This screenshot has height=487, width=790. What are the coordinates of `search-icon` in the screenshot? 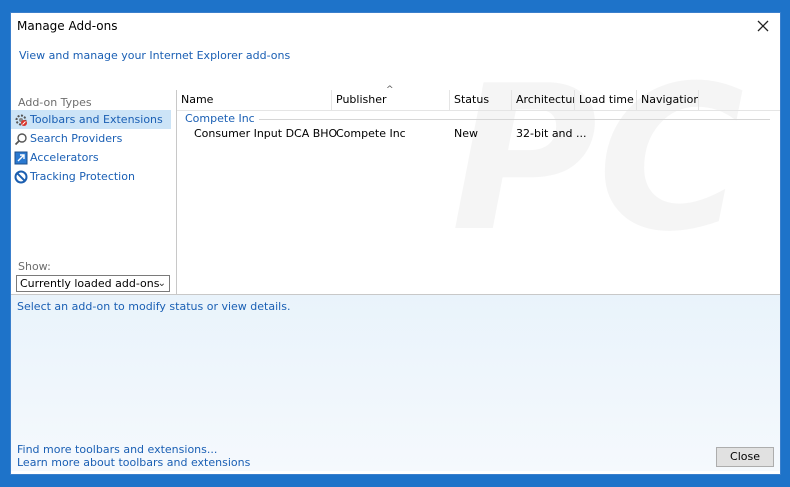 It's located at (21, 139).